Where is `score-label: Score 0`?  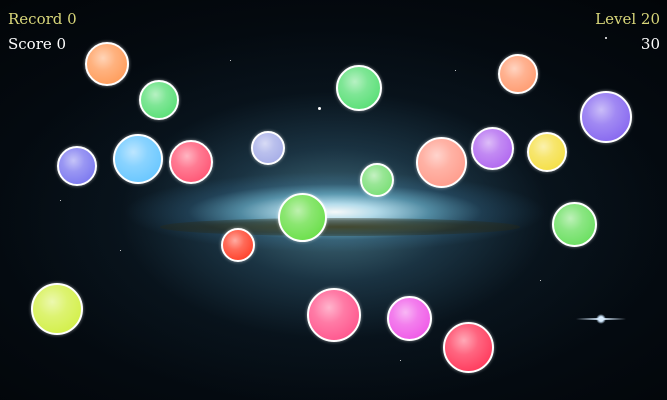 score-label: Score 0 is located at coordinates (37, 44).